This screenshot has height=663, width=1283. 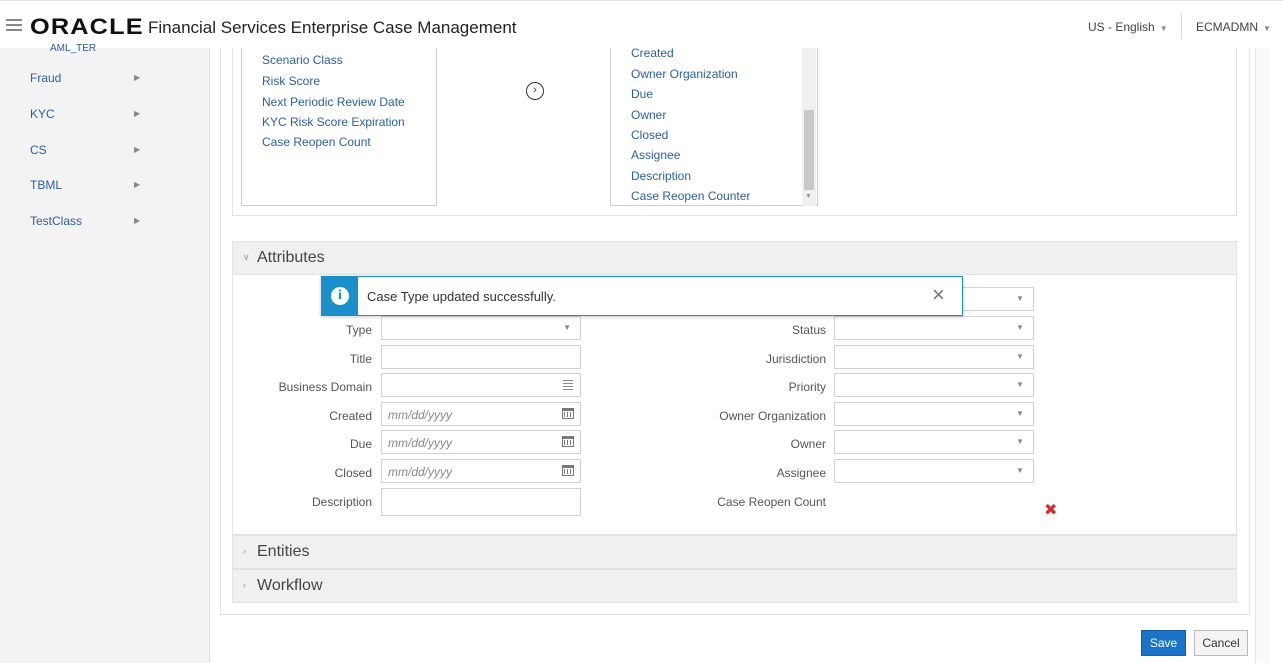 What do you see at coordinates (333, 102) in the screenshot?
I see `available-field-item: Next Periodic Review Date` at bounding box center [333, 102].